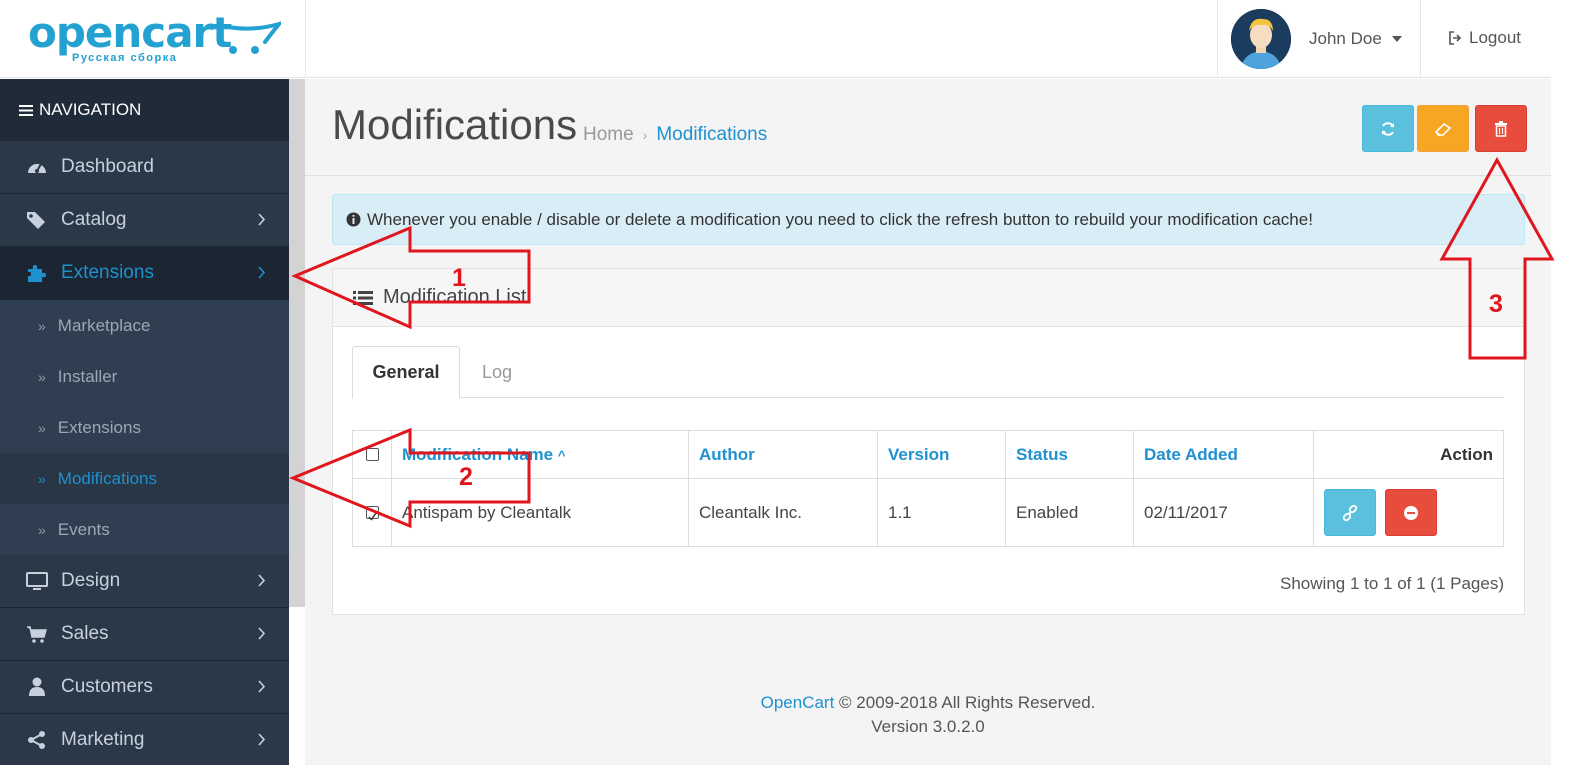 The image size is (1573, 765). What do you see at coordinates (1501, 128) in the screenshot?
I see `delete-button` at bounding box center [1501, 128].